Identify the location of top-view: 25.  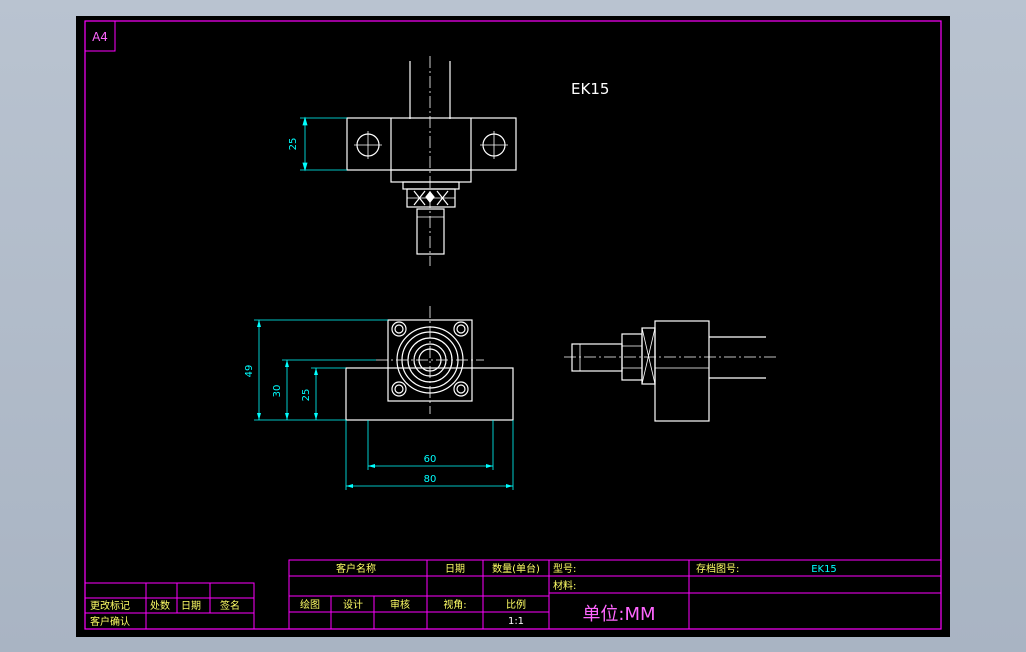
(402, 161).